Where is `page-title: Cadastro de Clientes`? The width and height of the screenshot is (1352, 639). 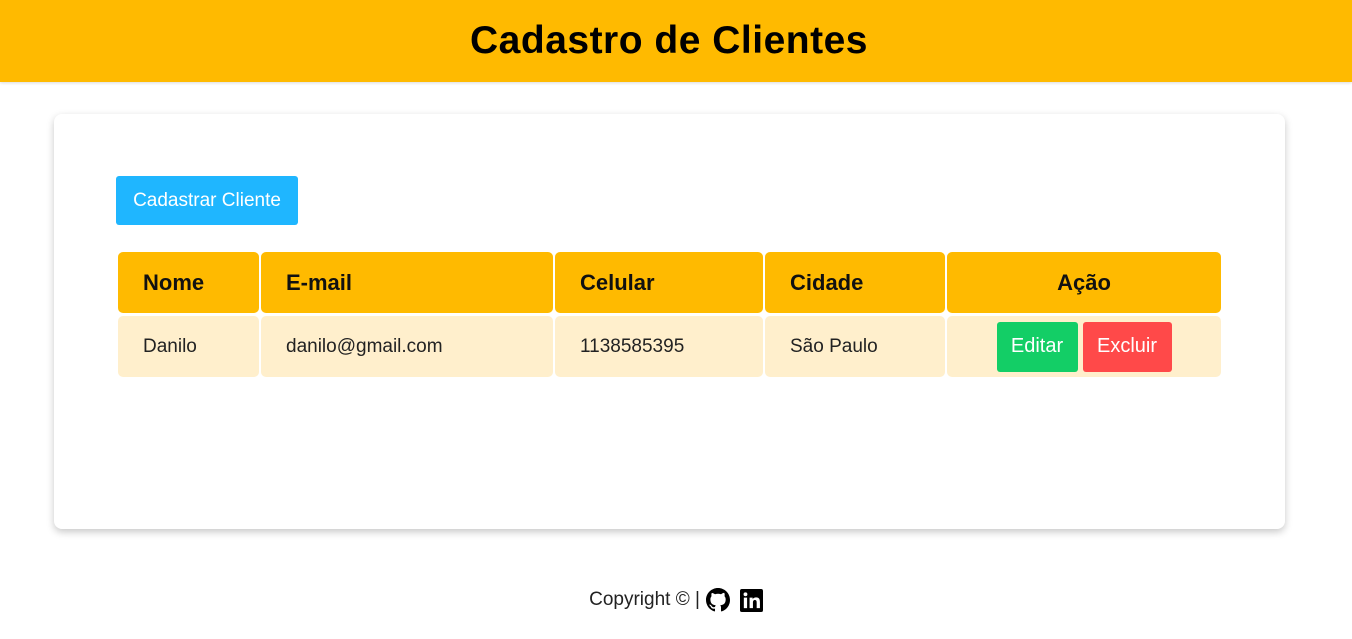
page-title: Cadastro de Clientes is located at coordinates (669, 40).